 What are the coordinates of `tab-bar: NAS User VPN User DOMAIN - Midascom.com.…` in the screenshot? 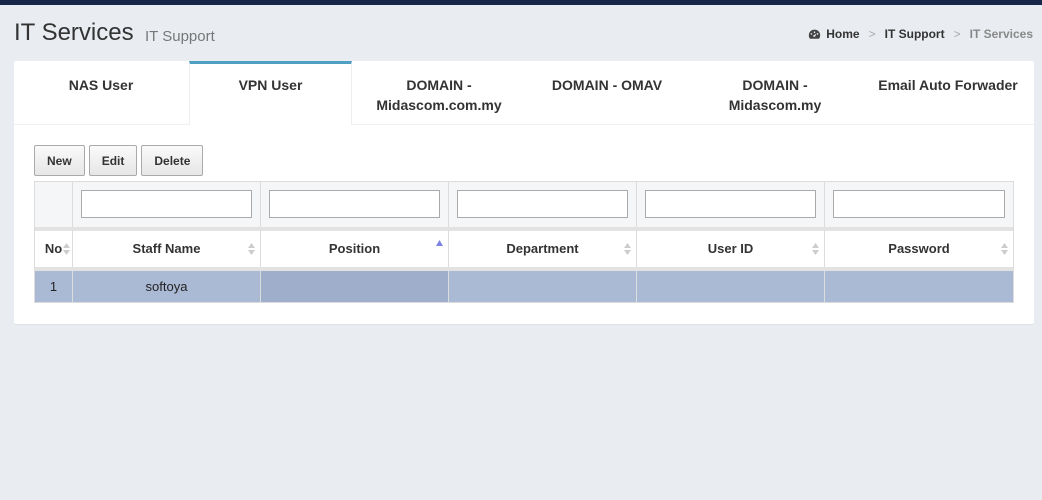 It's located at (524, 93).